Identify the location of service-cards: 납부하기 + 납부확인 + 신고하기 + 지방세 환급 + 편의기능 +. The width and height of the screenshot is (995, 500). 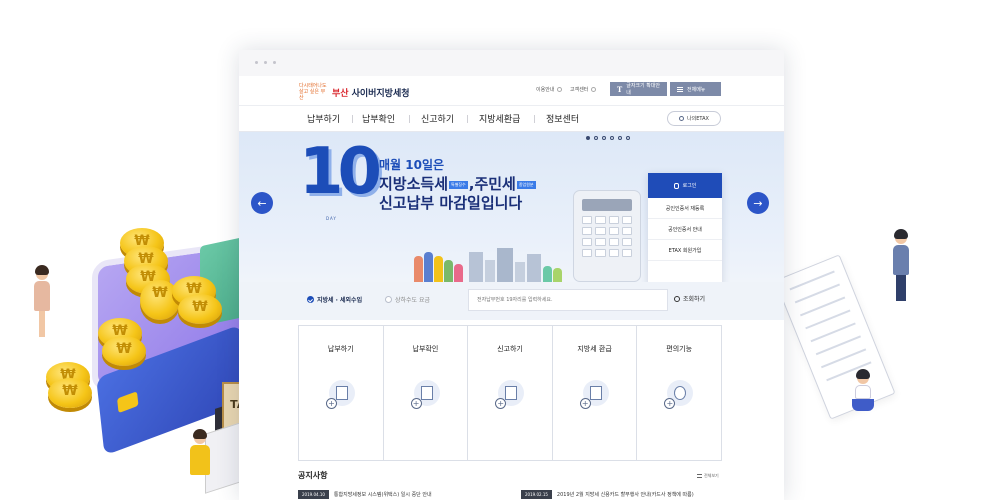
(510, 393).